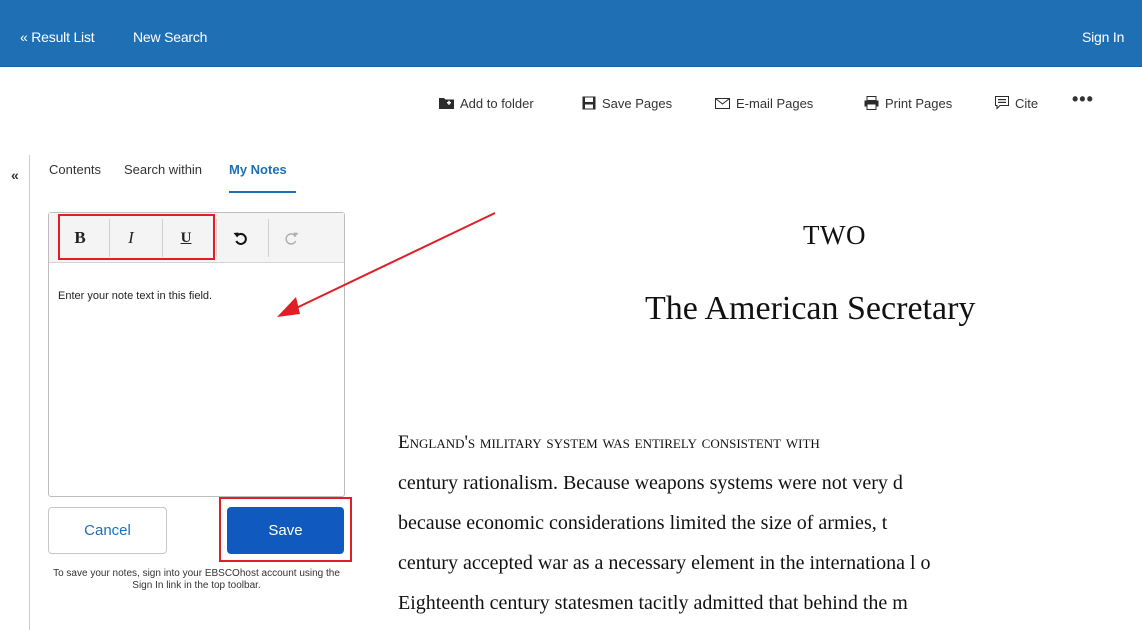 The width and height of the screenshot is (1142, 630). What do you see at coordinates (15, 175) in the screenshot?
I see `collapse-sidebar-icon: «` at bounding box center [15, 175].